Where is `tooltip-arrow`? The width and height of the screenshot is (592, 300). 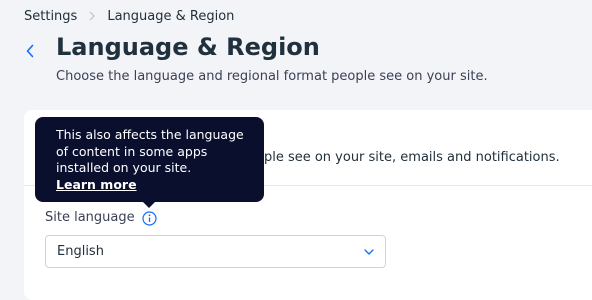 tooltip-arrow is located at coordinates (149, 205).